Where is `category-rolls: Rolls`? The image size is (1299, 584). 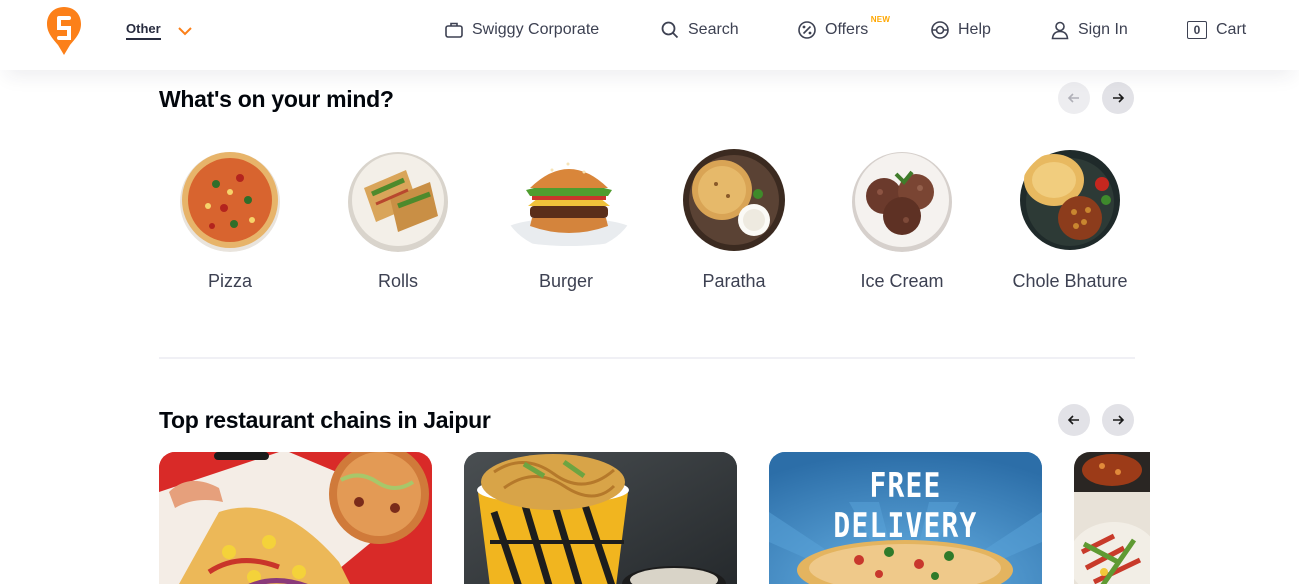 category-rolls: Rolls is located at coordinates (398, 220).